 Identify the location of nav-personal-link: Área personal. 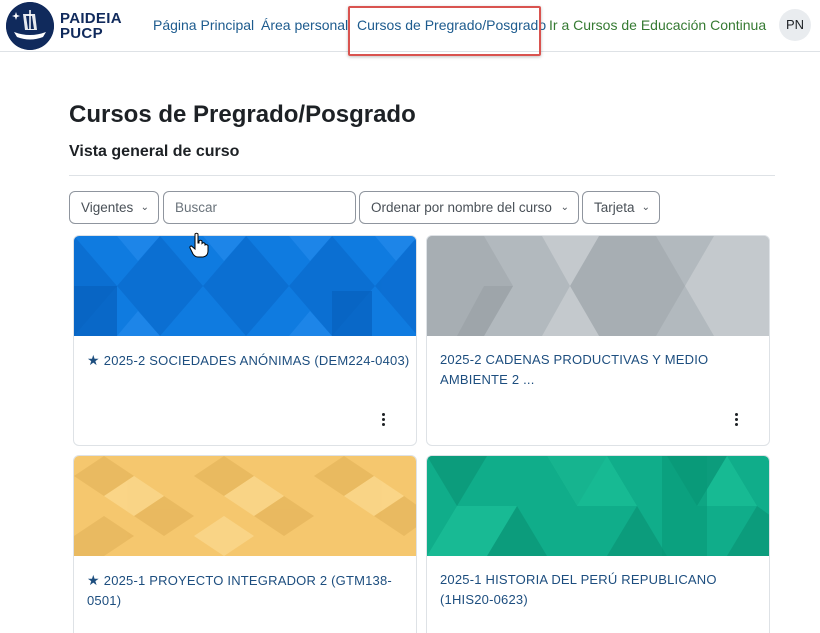
(304, 25).